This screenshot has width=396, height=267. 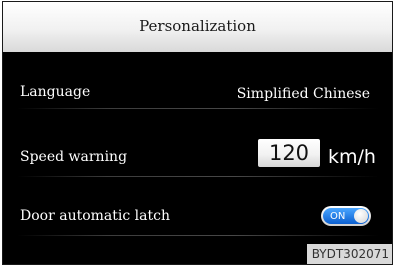 I want to click on toggle-track: ON, so click(x=346, y=216).